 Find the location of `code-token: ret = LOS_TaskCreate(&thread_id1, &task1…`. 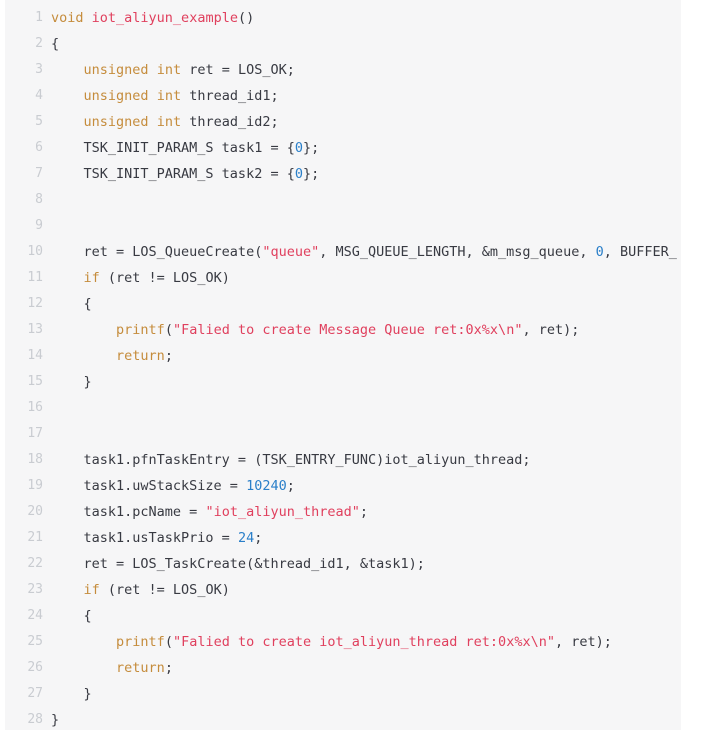

code-token: ret = LOS_TaskCreate(&thread_id1, &task1… is located at coordinates (238, 564).